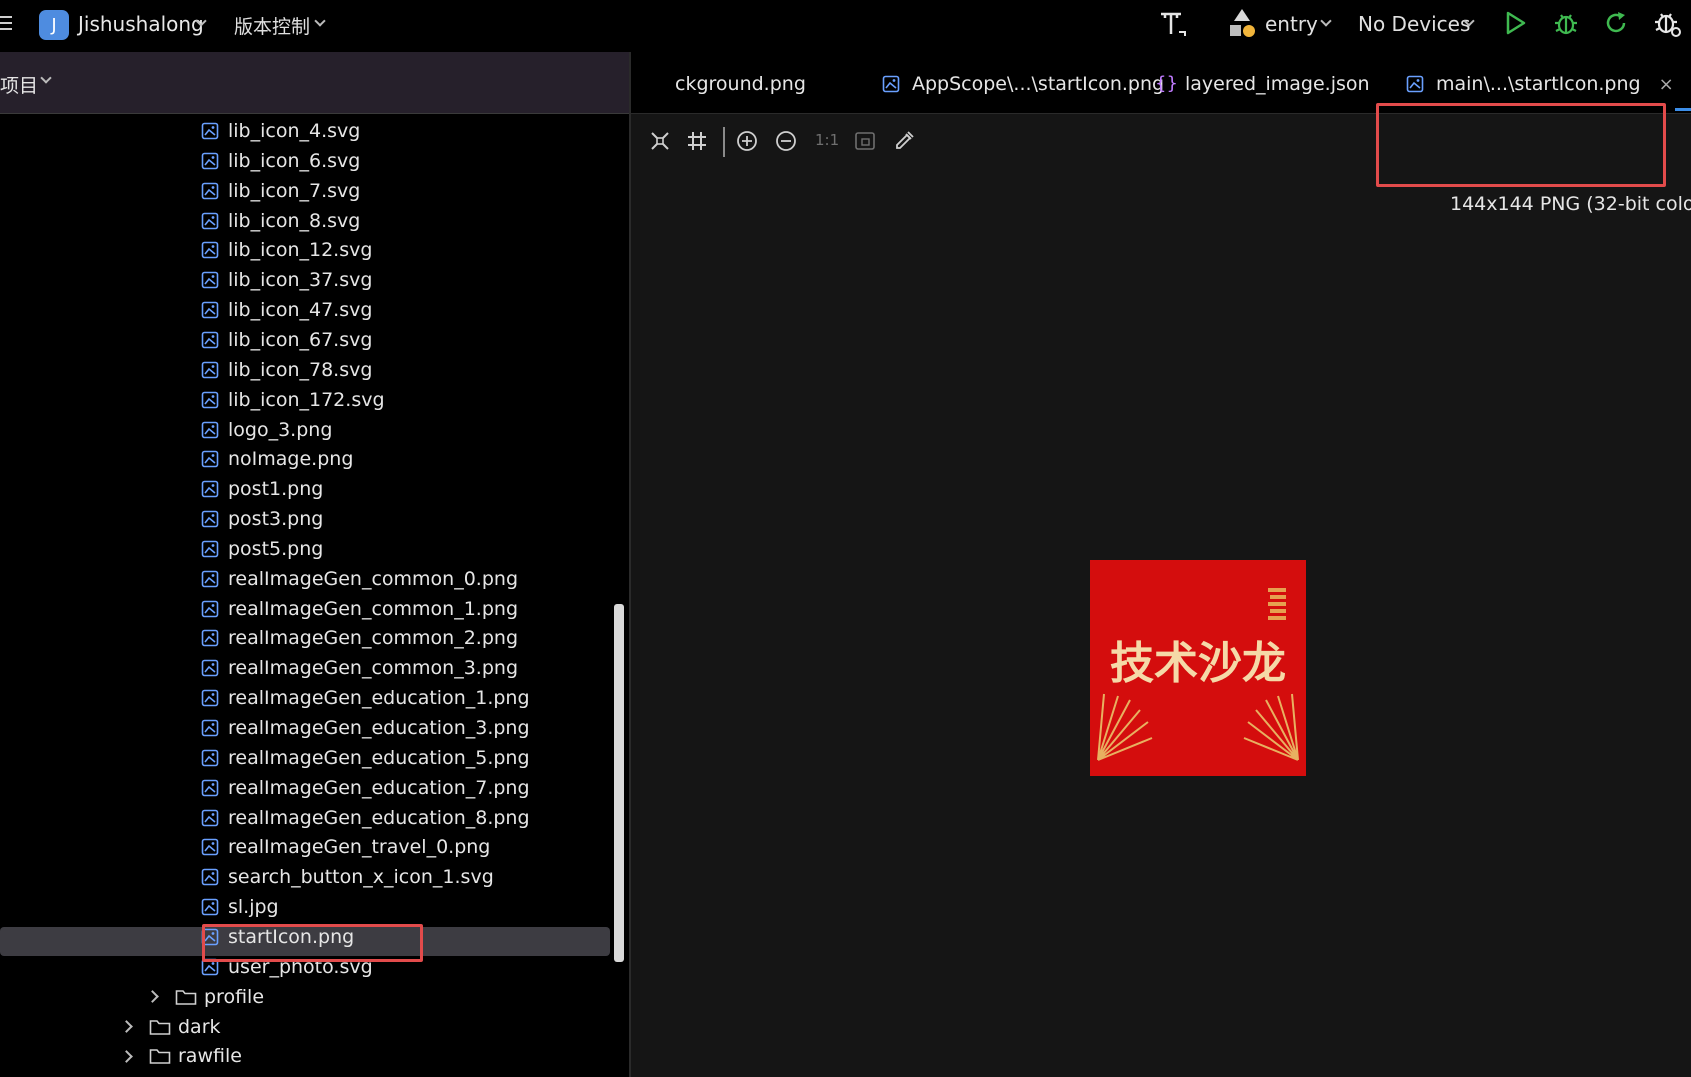 The height and width of the screenshot is (1077, 1691). What do you see at coordinates (1277, 84) in the screenshot?
I see `tab-label: layered_image.json` at bounding box center [1277, 84].